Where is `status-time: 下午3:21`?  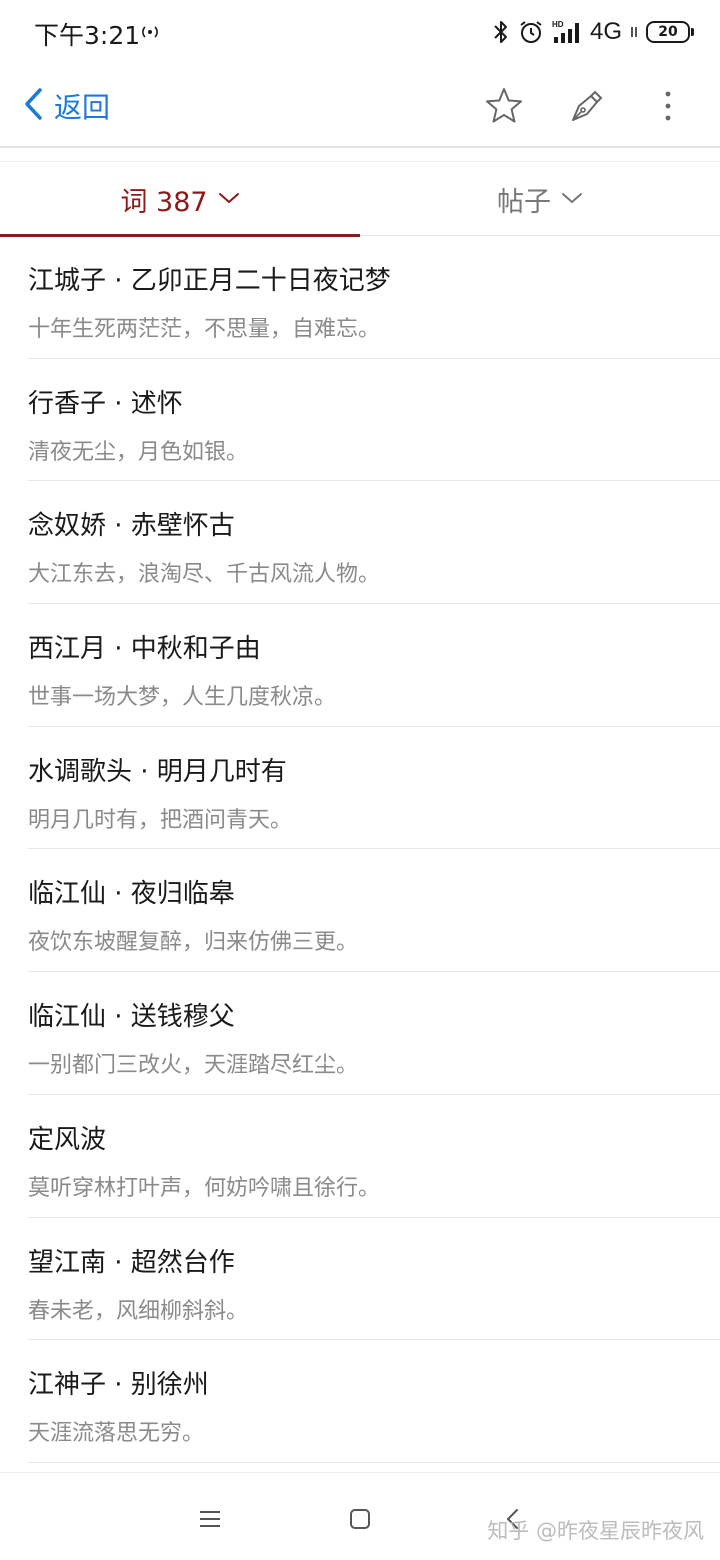 status-time: 下午3:21 is located at coordinates (87, 35).